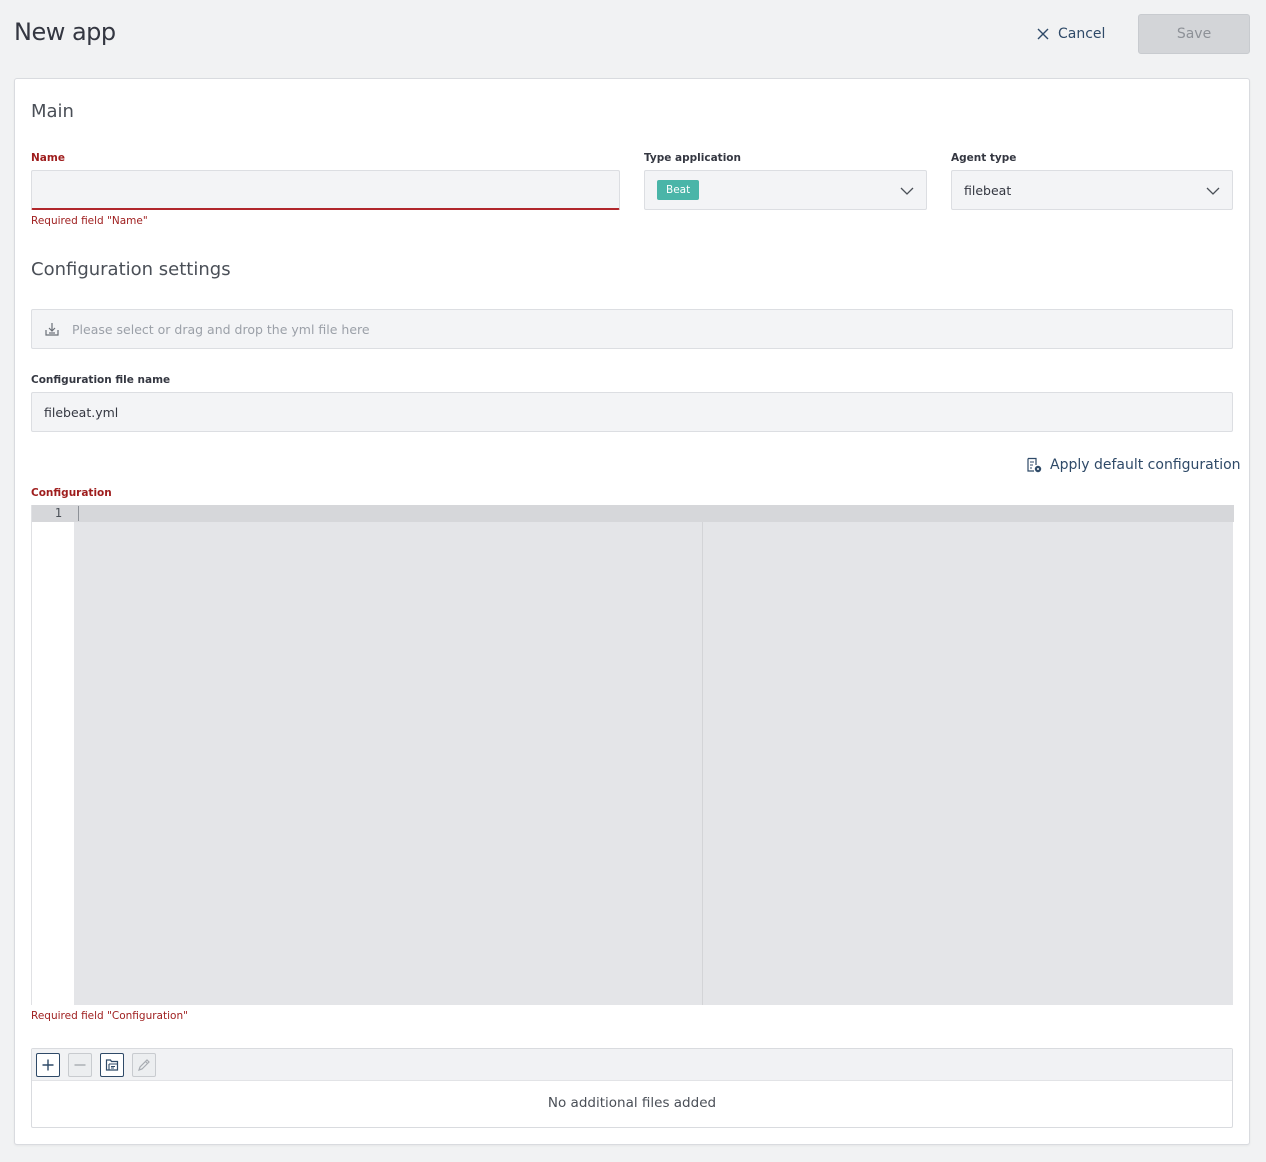 The height and width of the screenshot is (1162, 1266). Describe the element at coordinates (109, 1016) in the screenshot. I see `configuration-error: Required field "Configuration"` at that location.